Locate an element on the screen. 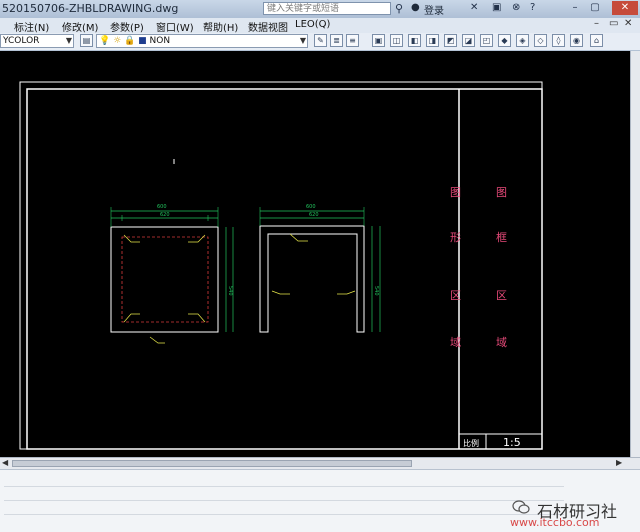  login-button: 登录 is located at coordinates (434, 9).